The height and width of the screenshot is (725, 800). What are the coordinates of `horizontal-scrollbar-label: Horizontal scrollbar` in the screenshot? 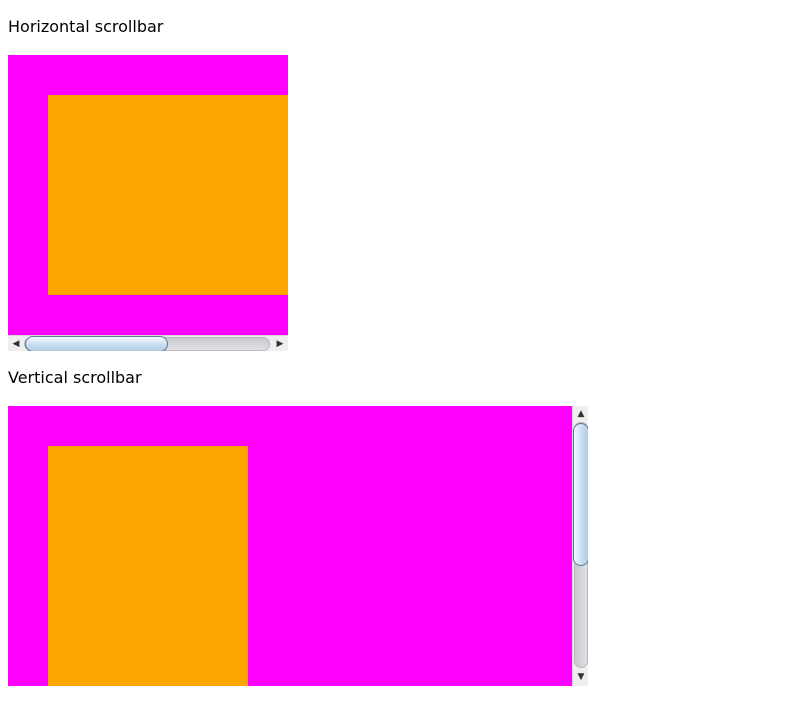 It's located at (86, 26).